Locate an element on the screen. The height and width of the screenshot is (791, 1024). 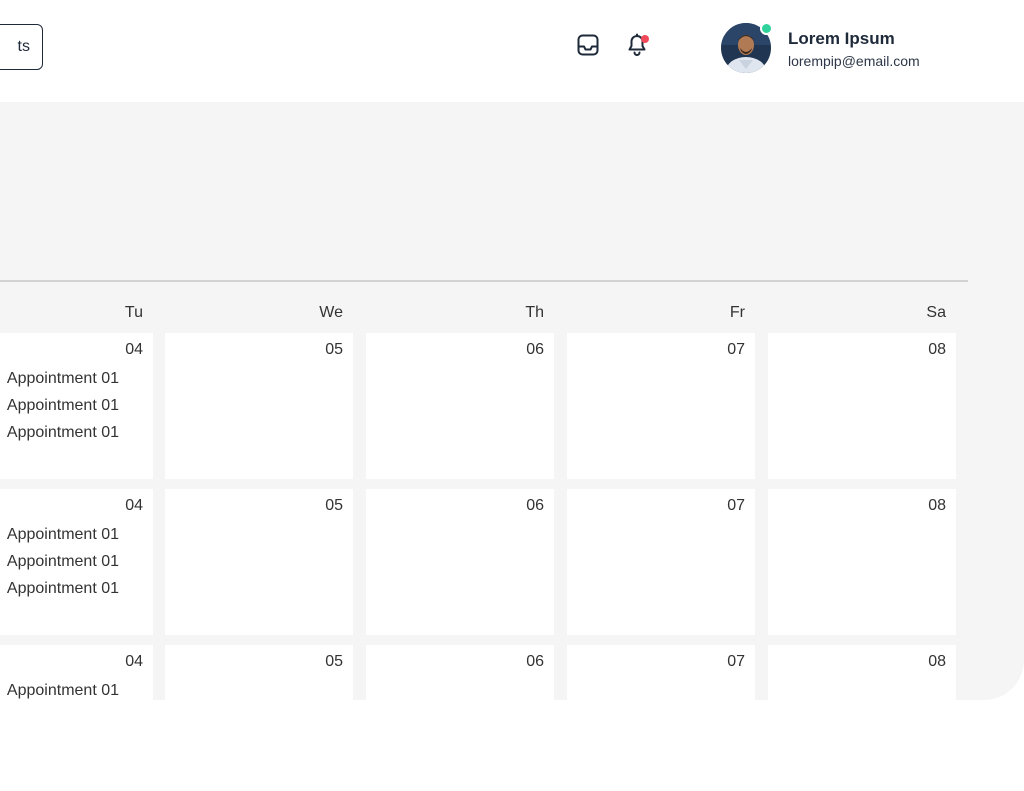
day-header-tu: Tu is located at coordinates (133, 312).